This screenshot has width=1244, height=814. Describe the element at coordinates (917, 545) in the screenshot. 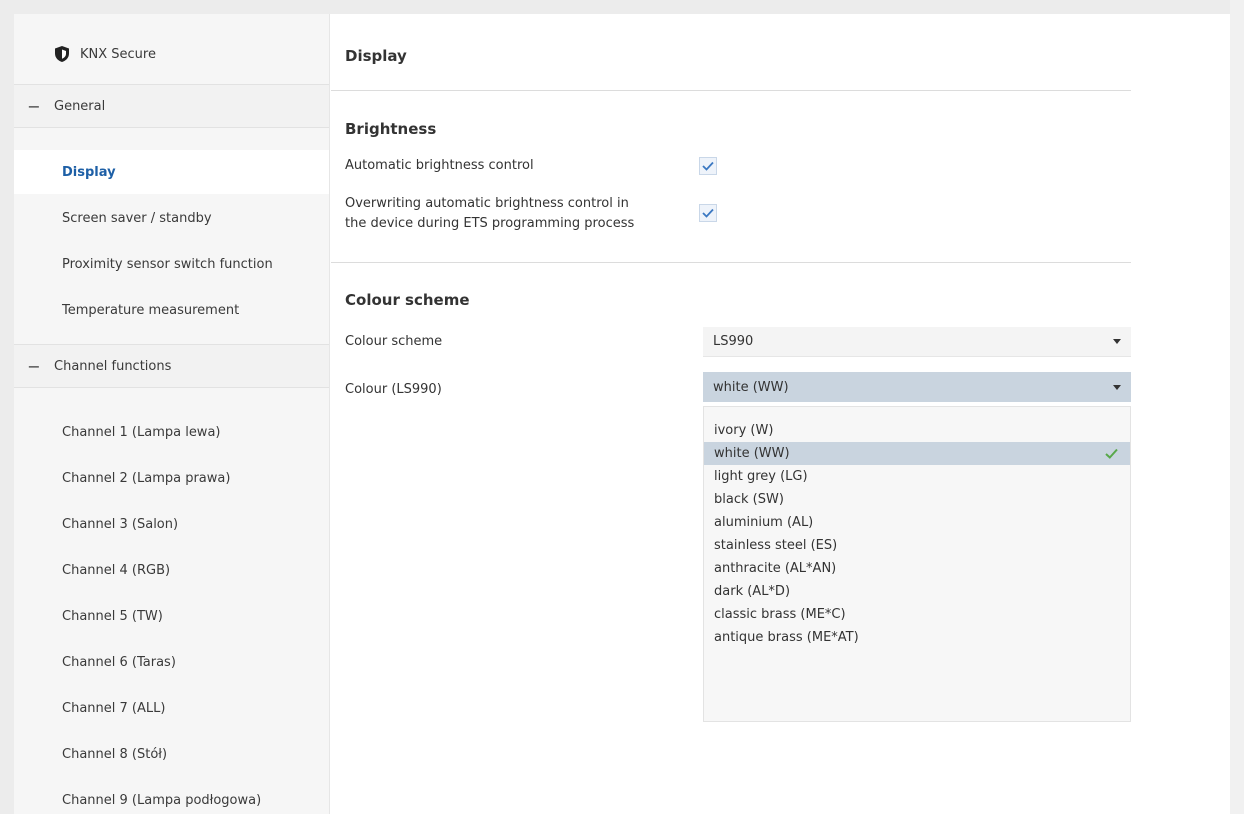

I see `dropdown-option: stainless steel (ES)` at that location.